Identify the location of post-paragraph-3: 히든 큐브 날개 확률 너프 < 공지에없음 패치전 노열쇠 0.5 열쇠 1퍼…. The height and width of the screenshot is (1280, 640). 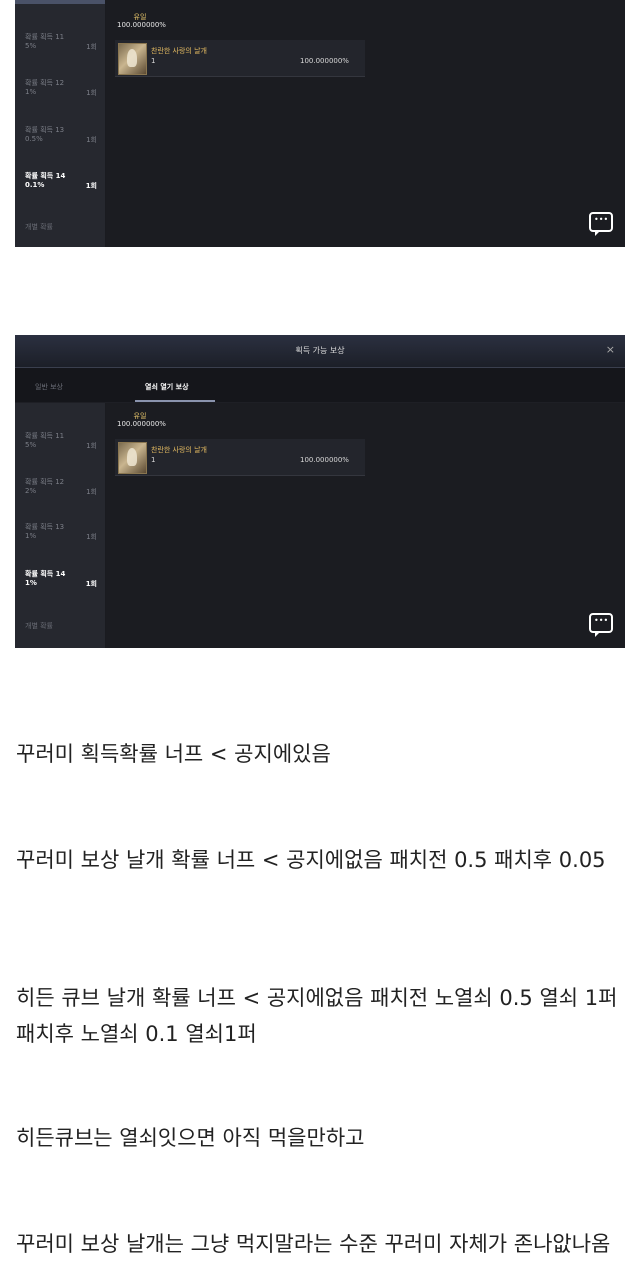
(317, 1016).